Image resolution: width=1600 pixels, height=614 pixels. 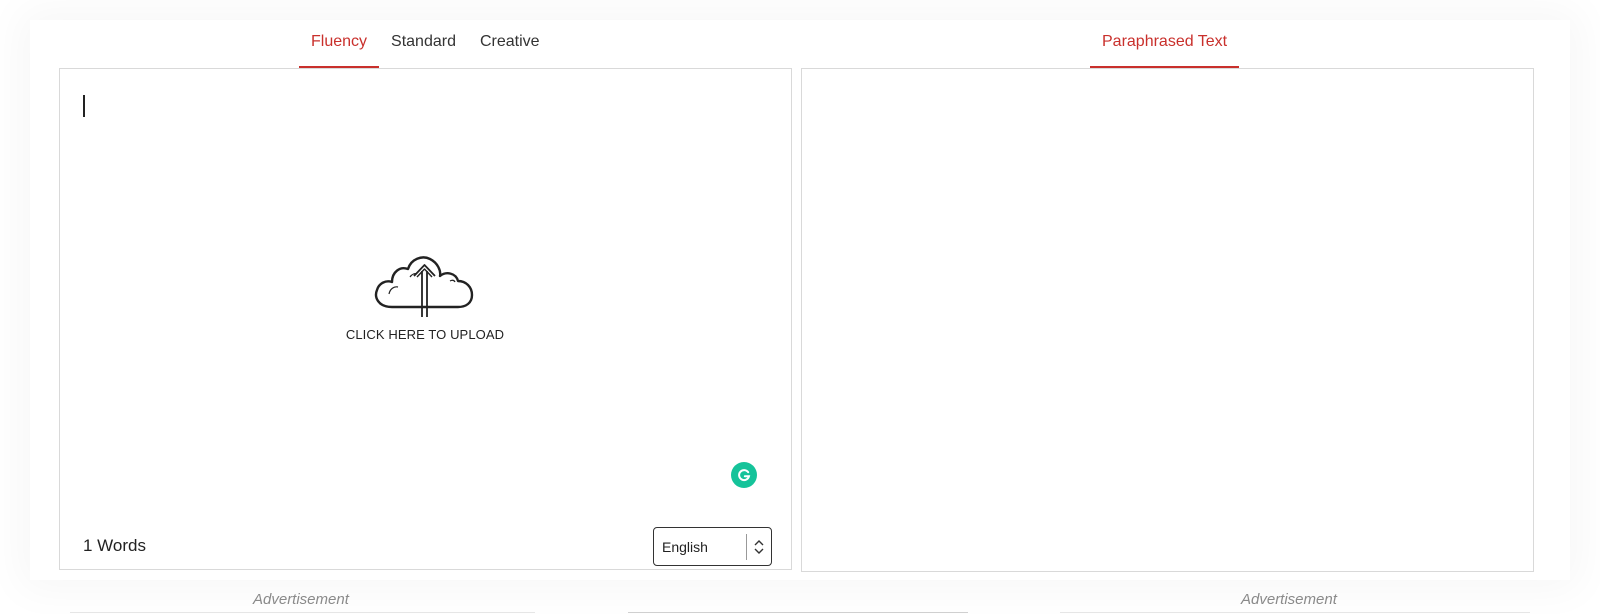 What do you see at coordinates (712, 546) in the screenshot?
I see `language-select: English` at bounding box center [712, 546].